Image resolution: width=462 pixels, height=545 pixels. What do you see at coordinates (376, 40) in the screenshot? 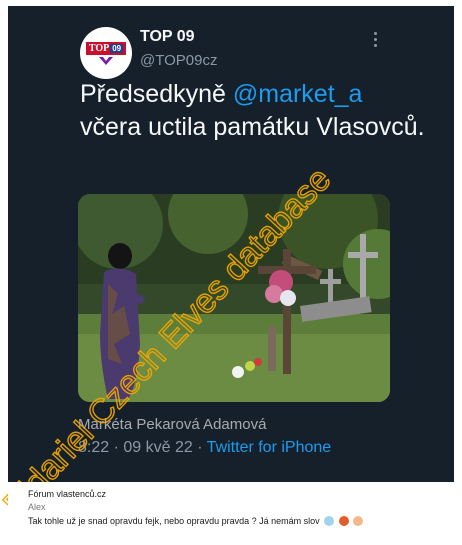
I see `more-options-icon` at bounding box center [376, 40].